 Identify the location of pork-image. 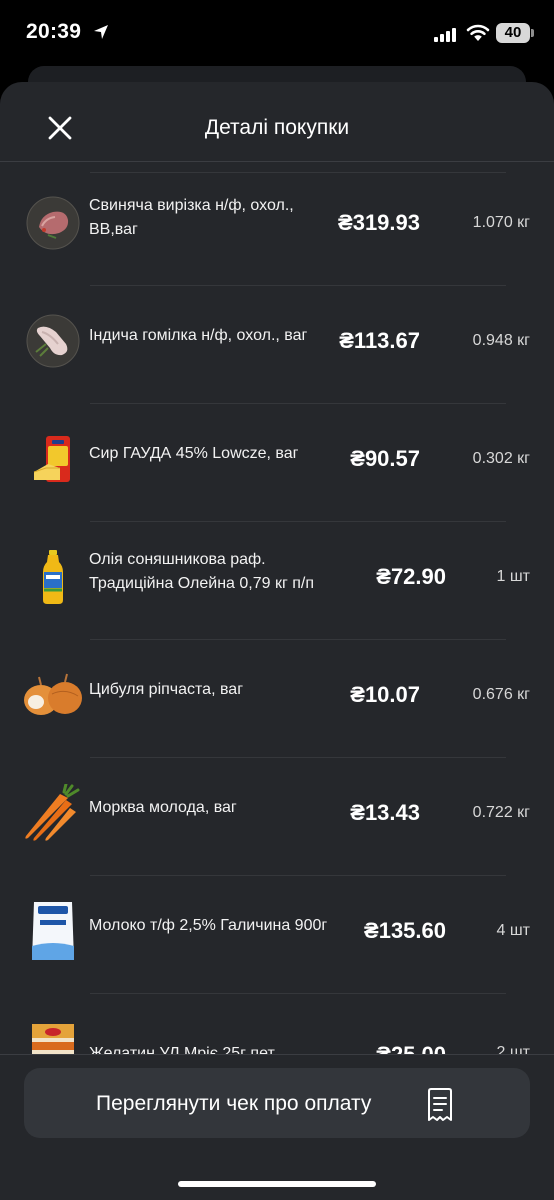
(53, 223).